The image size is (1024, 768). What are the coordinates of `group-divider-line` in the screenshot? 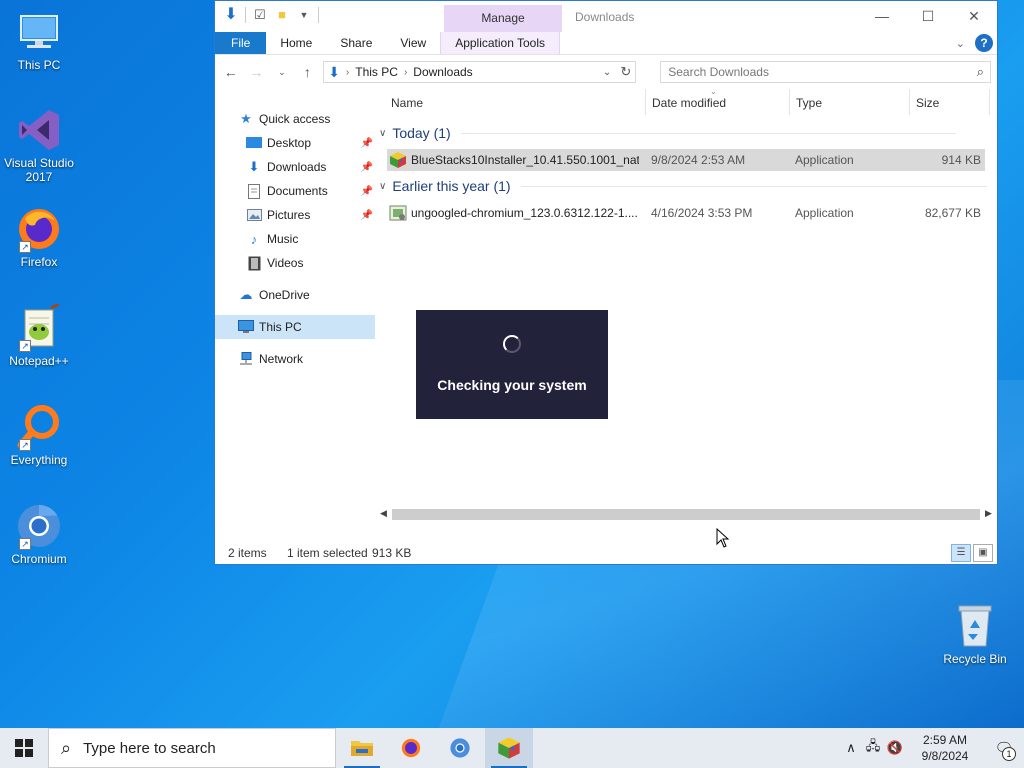 It's located at (708, 133).